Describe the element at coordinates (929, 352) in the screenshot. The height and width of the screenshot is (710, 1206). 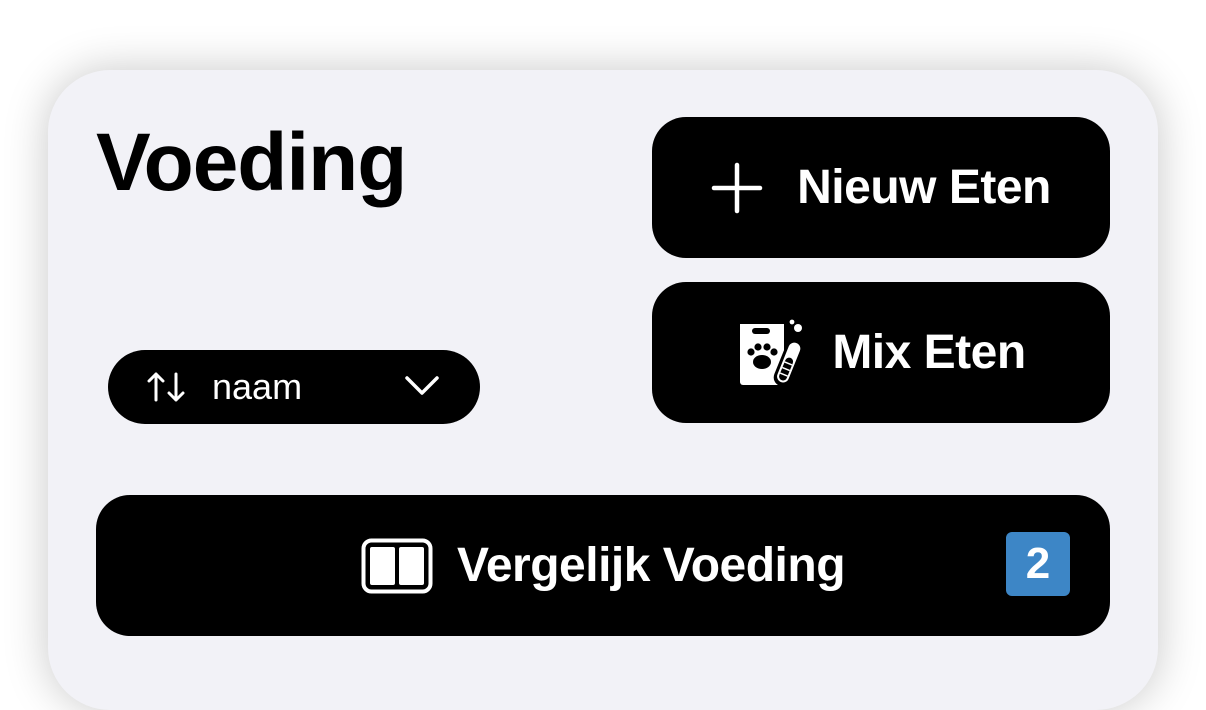
I see `mix-food-label: Mix Eten` at that location.